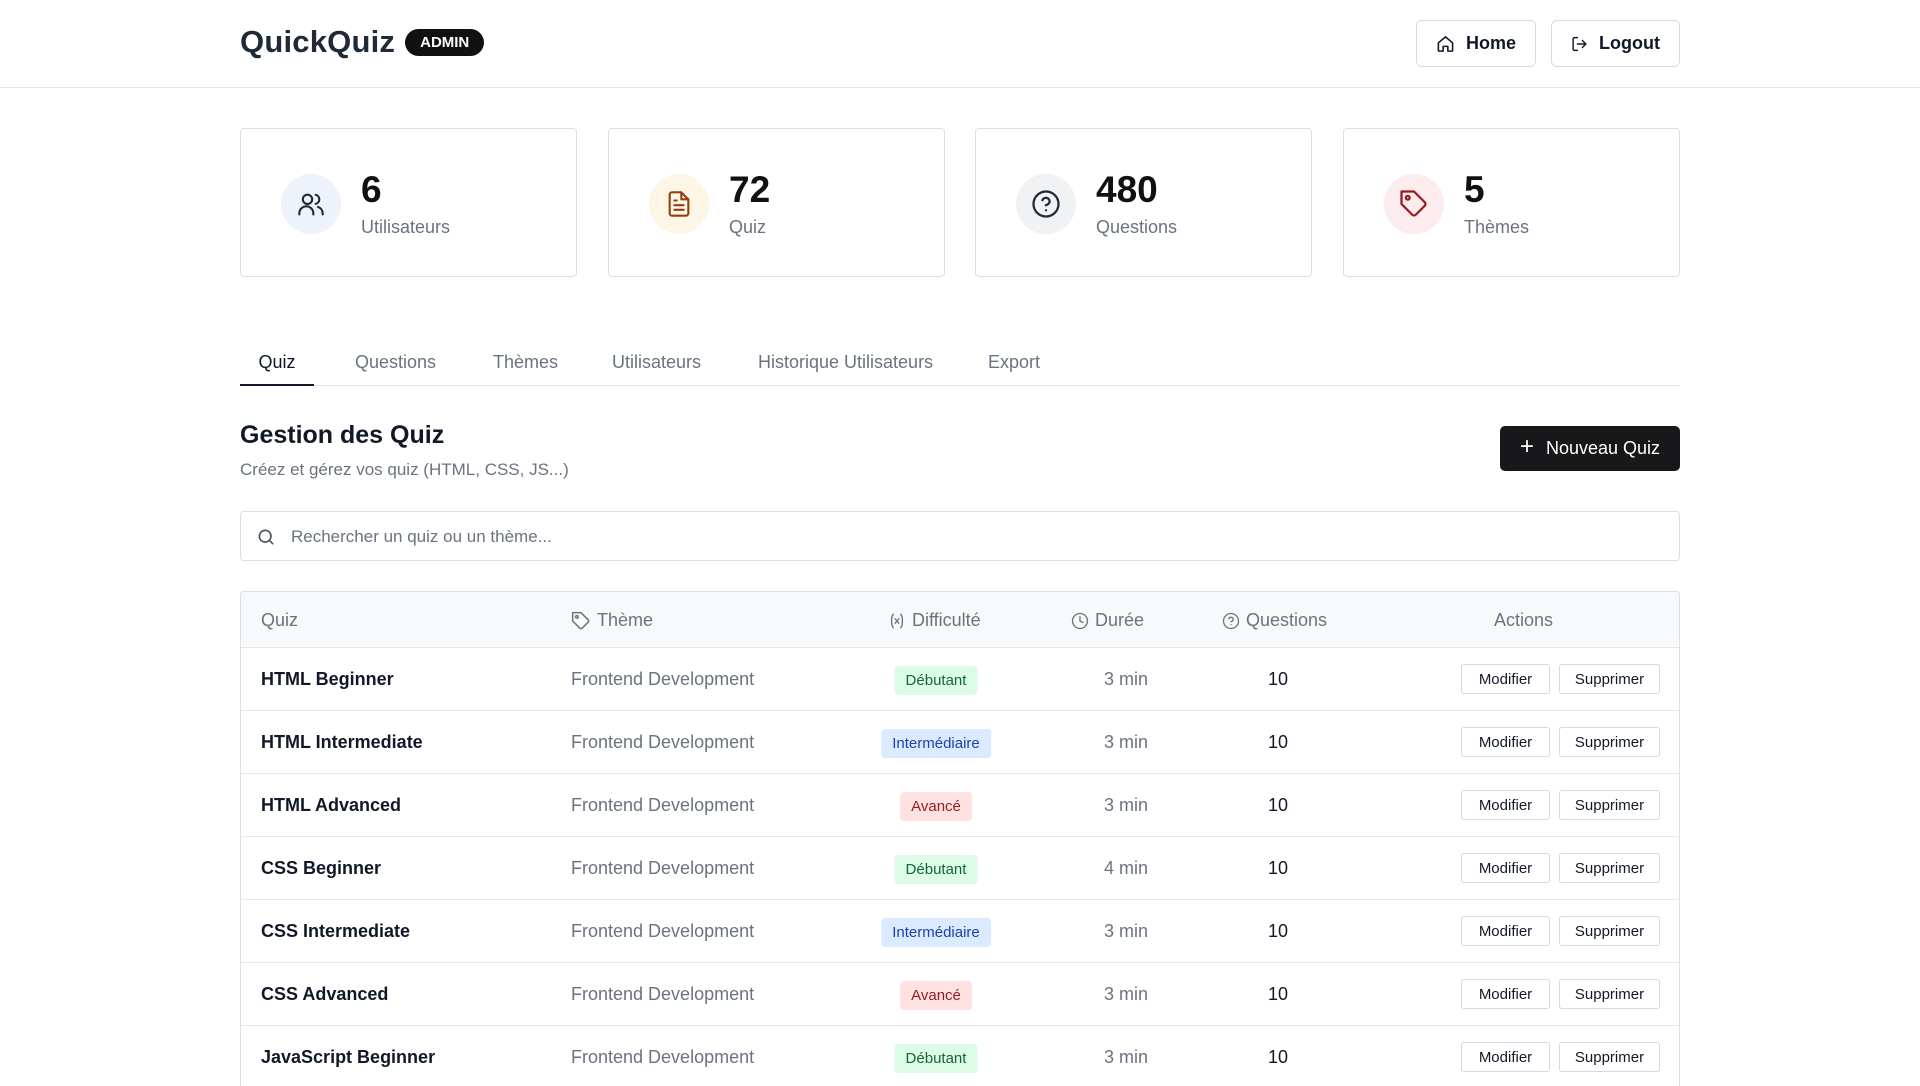 The image size is (1920, 1086). Describe the element at coordinates (395, 369) in the screenshot. I see `tab-questions: Questions` at that location.